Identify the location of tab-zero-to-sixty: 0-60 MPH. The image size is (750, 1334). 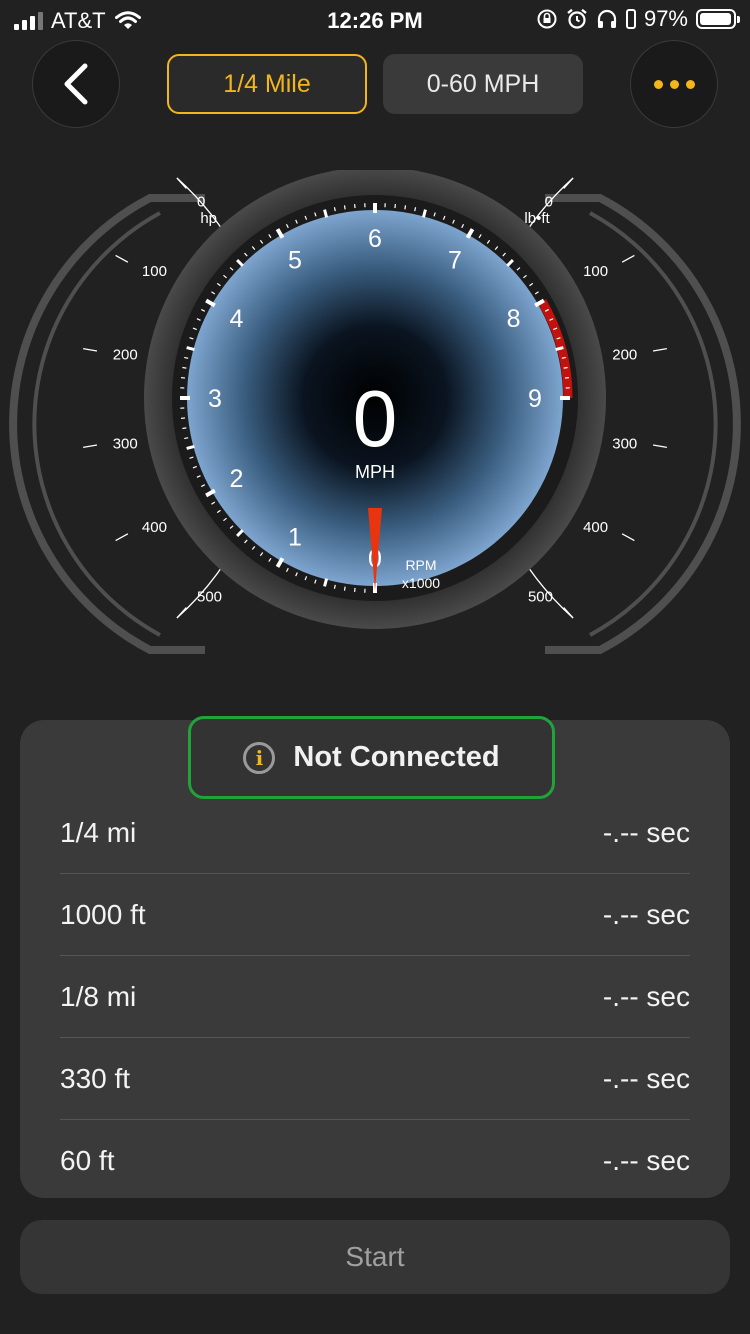
(483, 84).